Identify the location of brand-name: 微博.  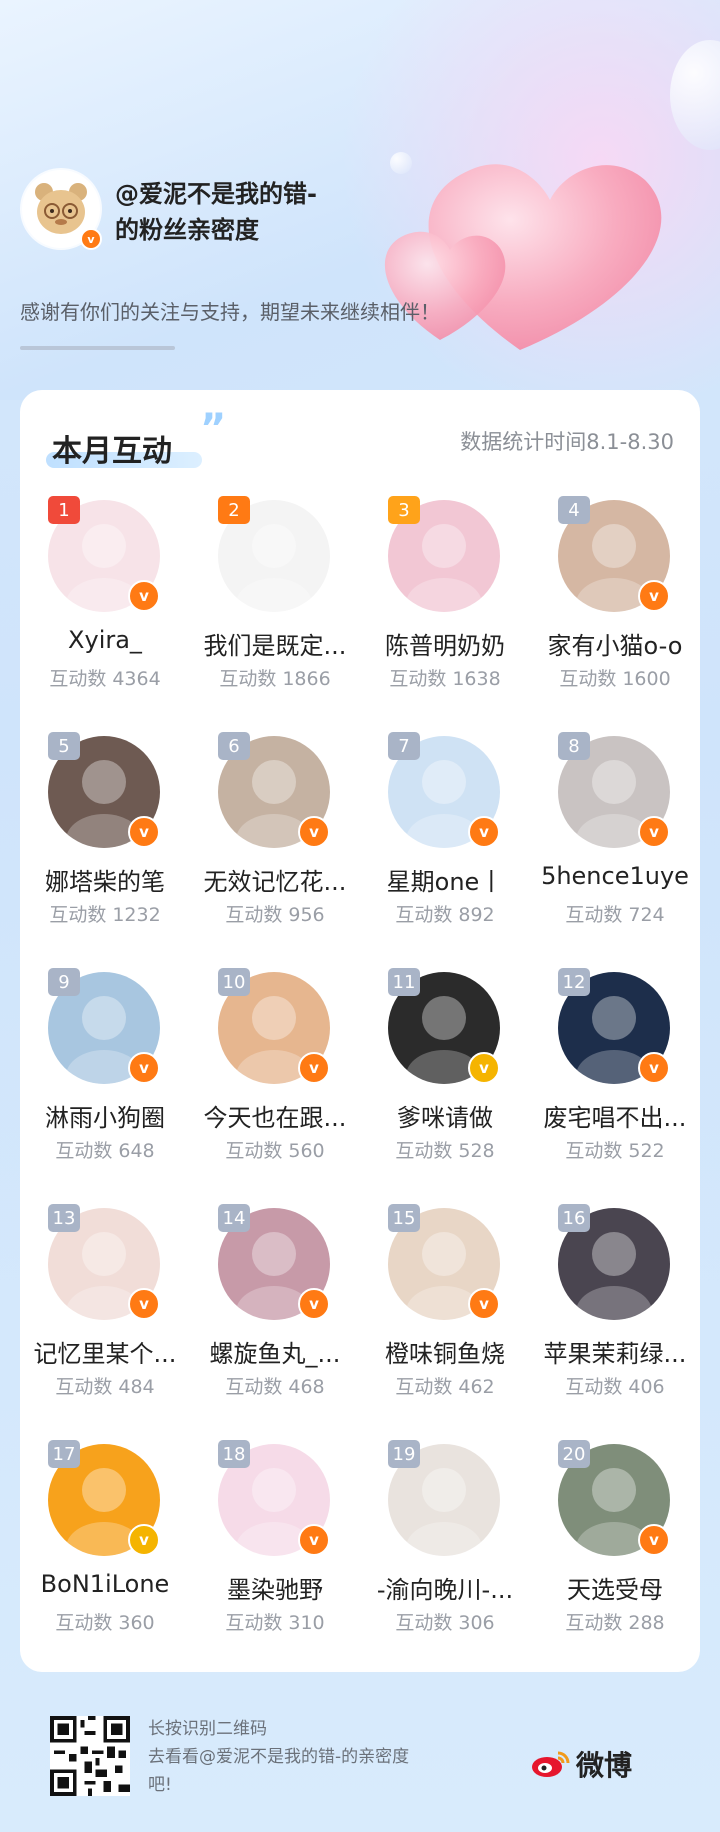
(604, 1765).